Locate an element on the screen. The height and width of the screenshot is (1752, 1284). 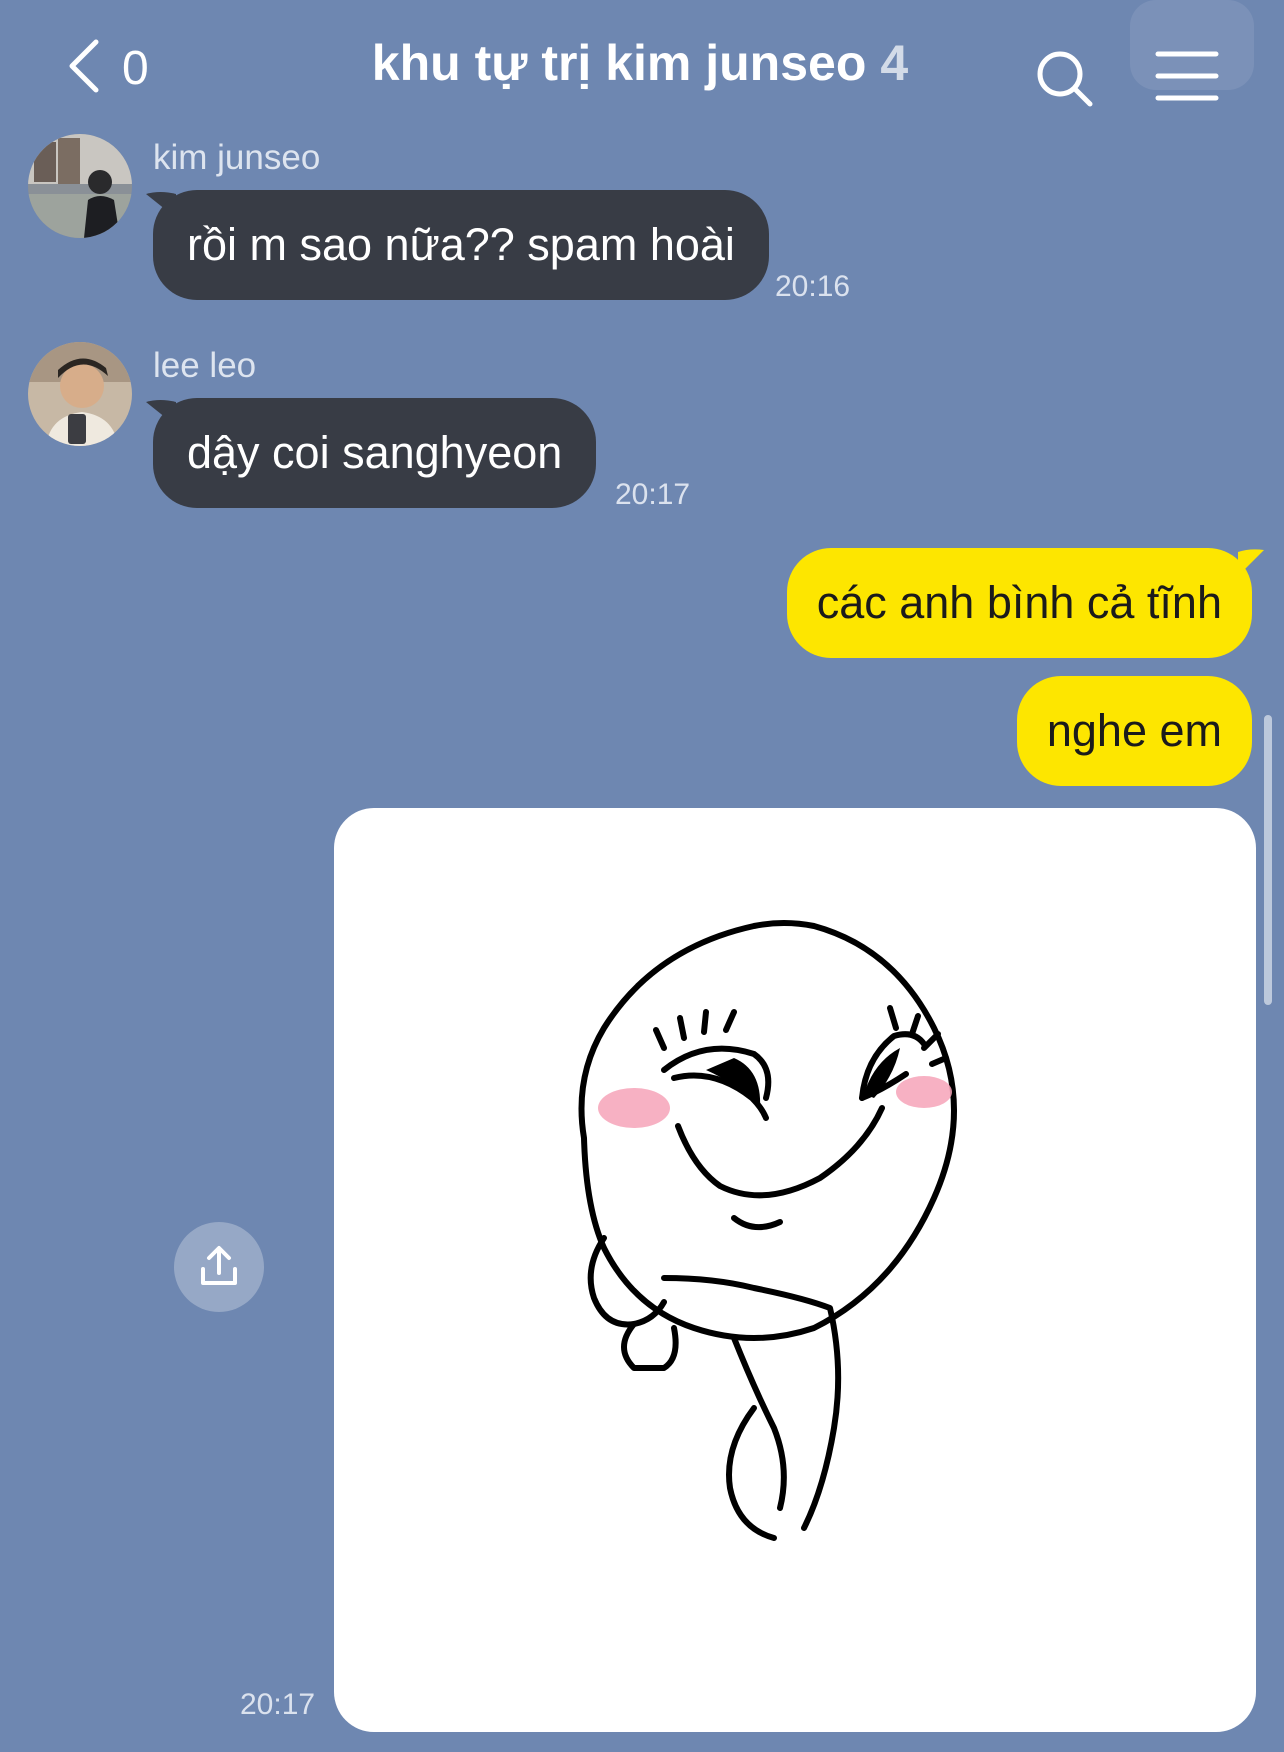
search-button is located at coordinates (1065, 79).